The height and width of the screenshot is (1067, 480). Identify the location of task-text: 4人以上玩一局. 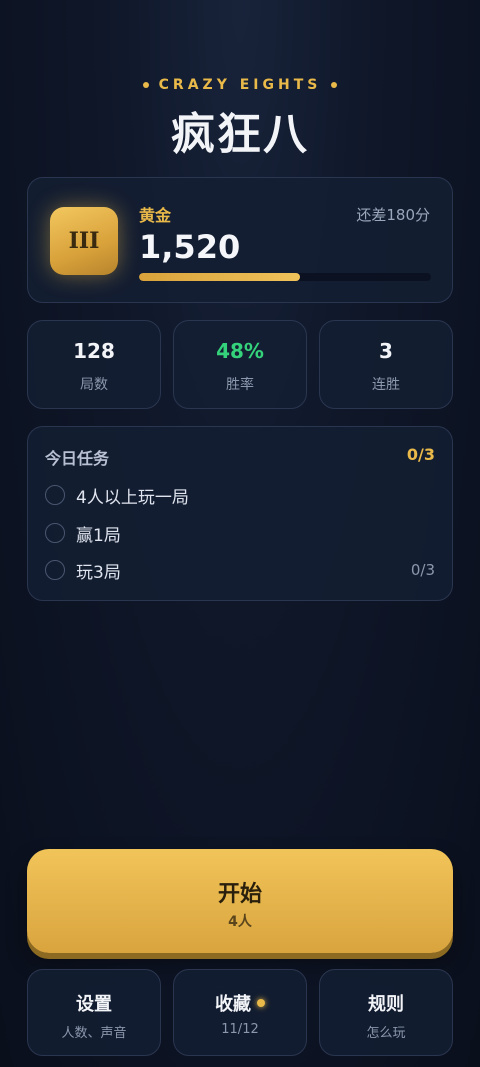
(132, 497).